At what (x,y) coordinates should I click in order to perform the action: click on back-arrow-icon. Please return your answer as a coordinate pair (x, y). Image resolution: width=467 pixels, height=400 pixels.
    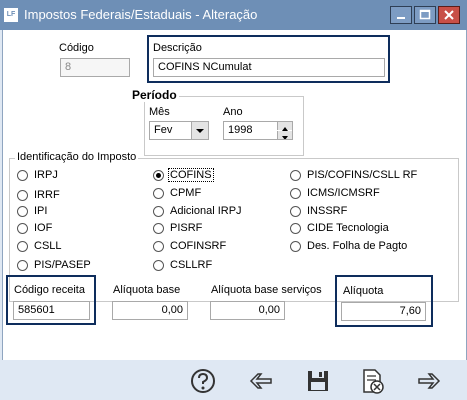
    Looking at the image, I should click on (260, 381).